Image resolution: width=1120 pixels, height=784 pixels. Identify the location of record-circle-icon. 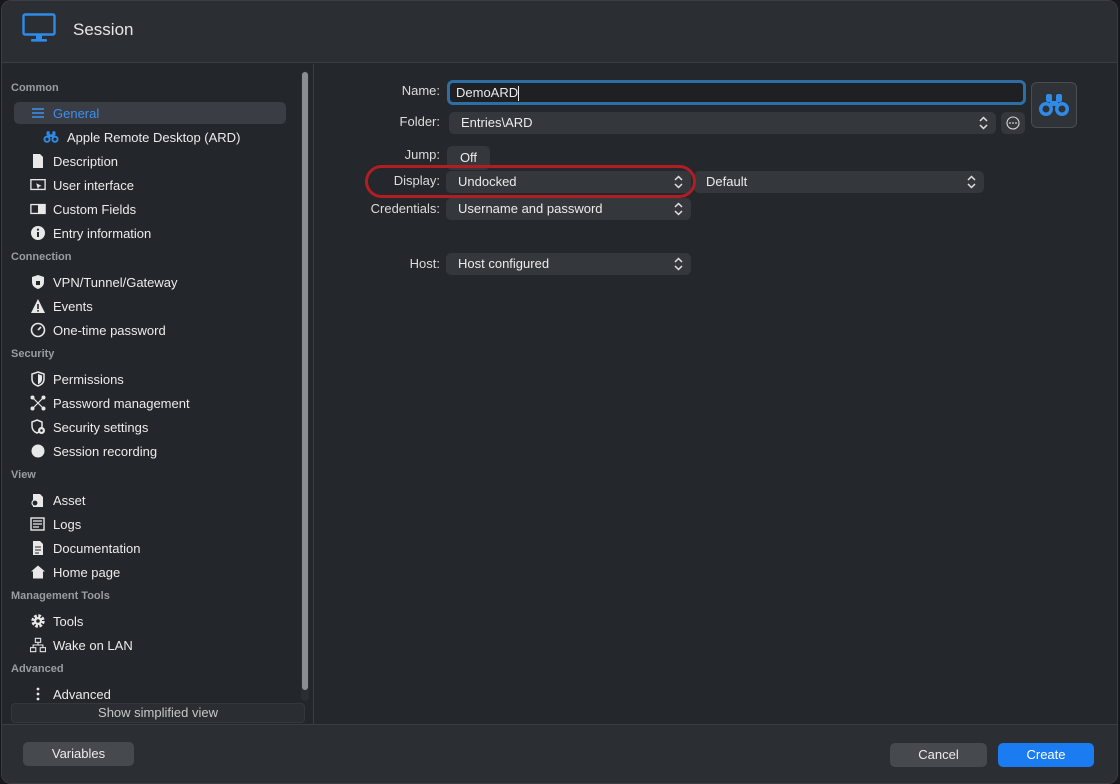
(38, 451).